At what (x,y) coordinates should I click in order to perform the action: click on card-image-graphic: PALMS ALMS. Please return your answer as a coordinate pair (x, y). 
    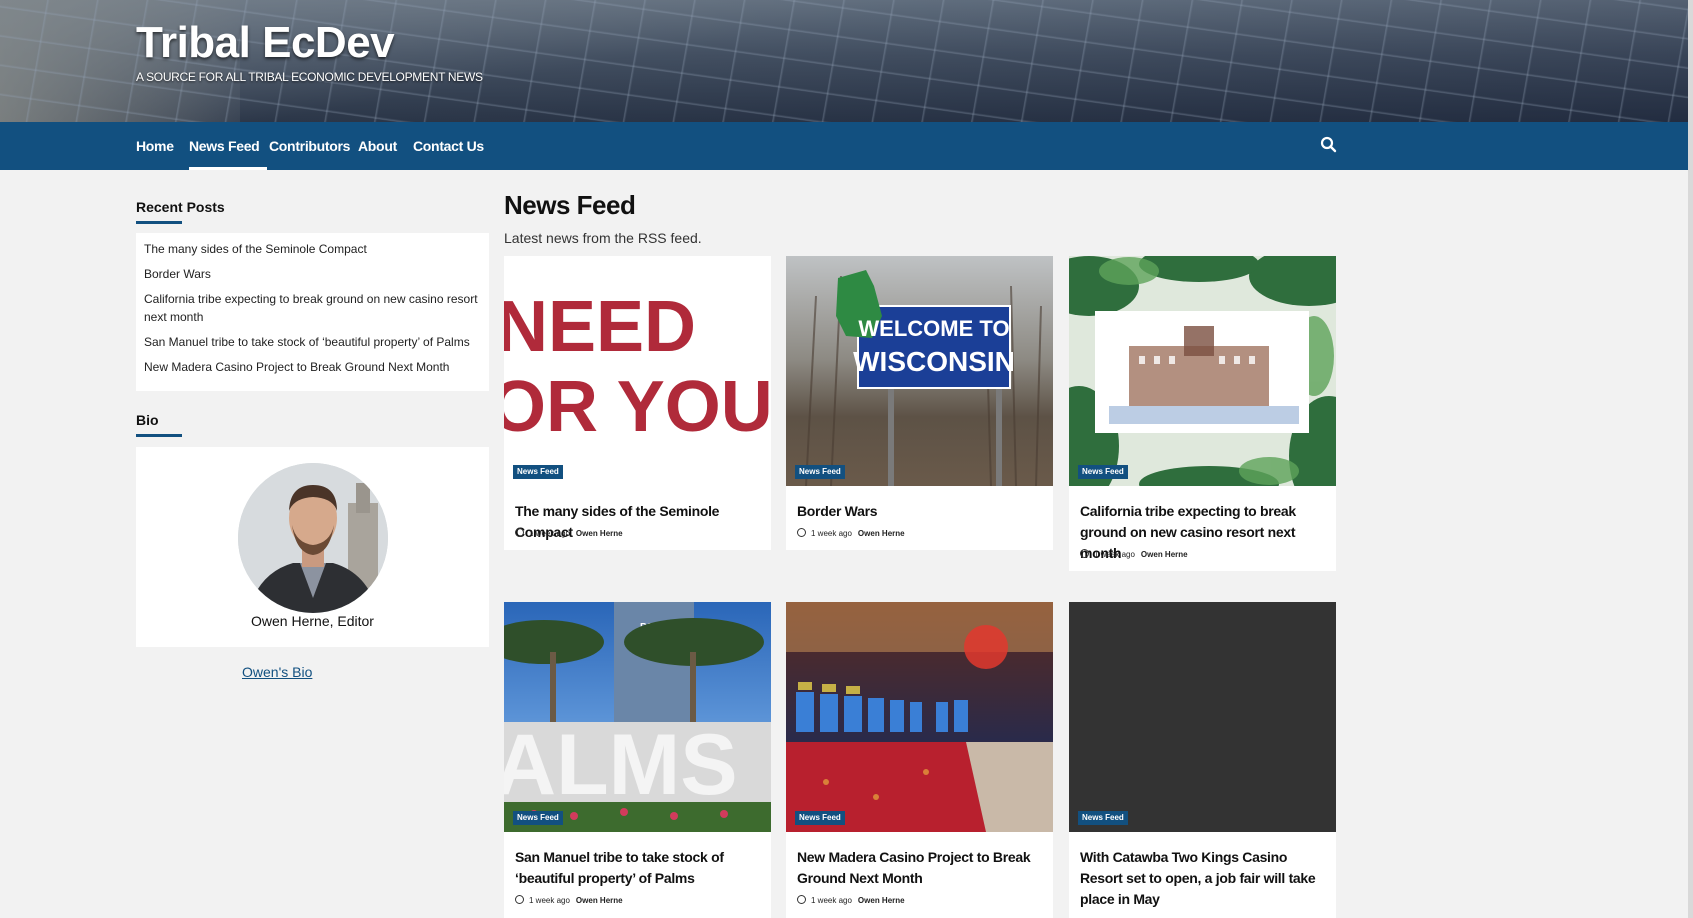
    Looking at the image, I should click on (637, 717).